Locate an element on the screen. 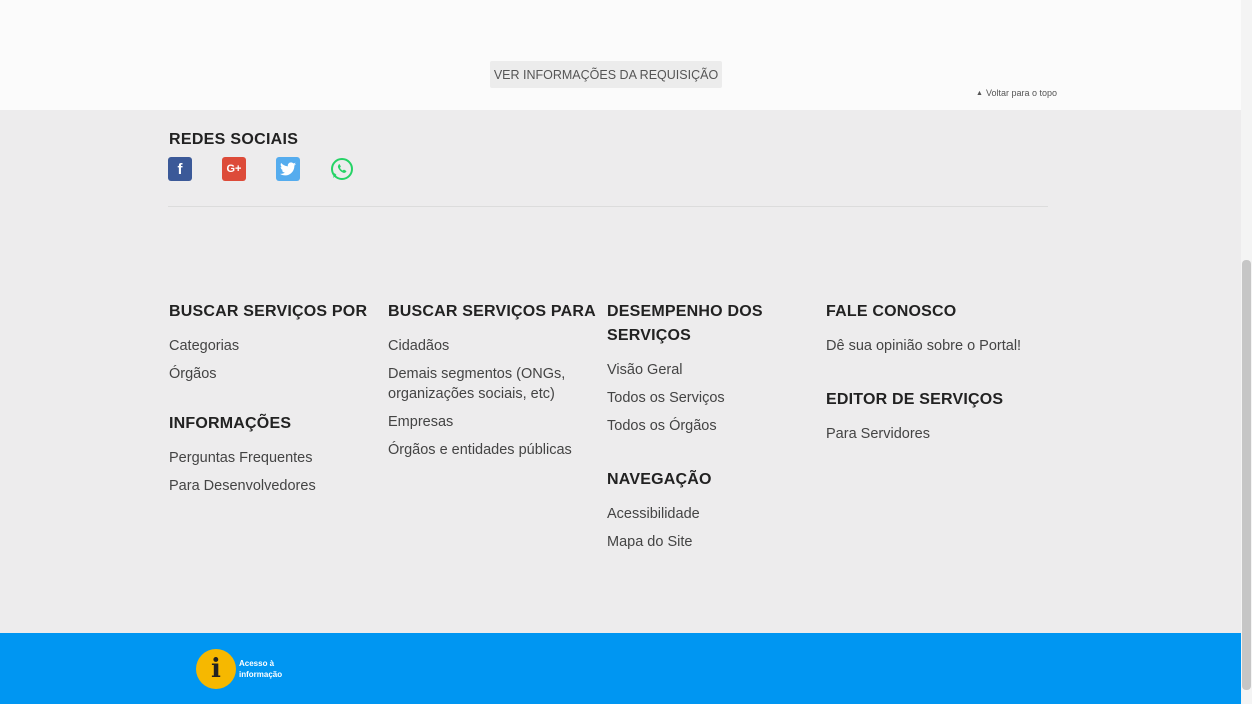 The image size is (1252, 704). twitter-icon is located at coordinates (288, 169).